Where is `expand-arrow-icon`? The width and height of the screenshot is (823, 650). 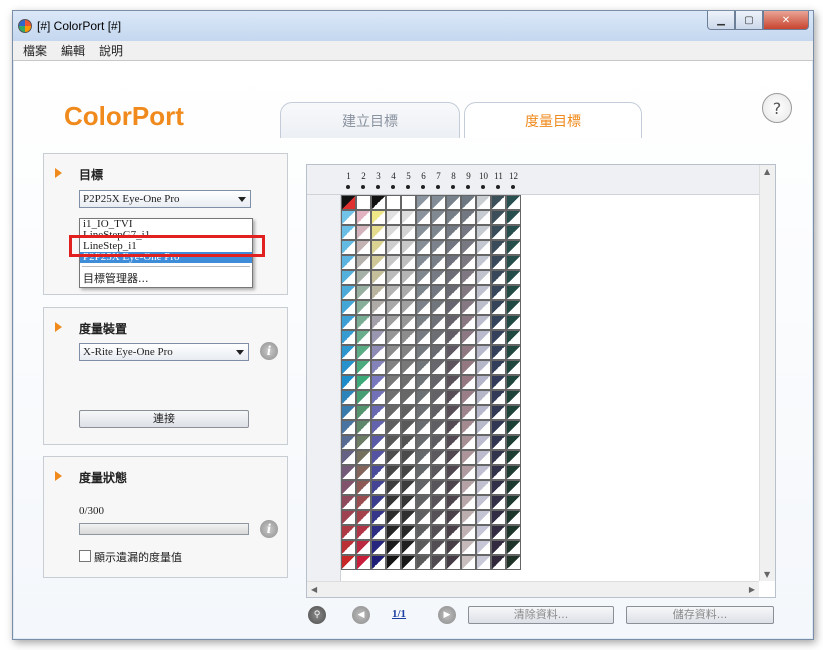
expand-arrow-icon is located at coordinates (58, 476).